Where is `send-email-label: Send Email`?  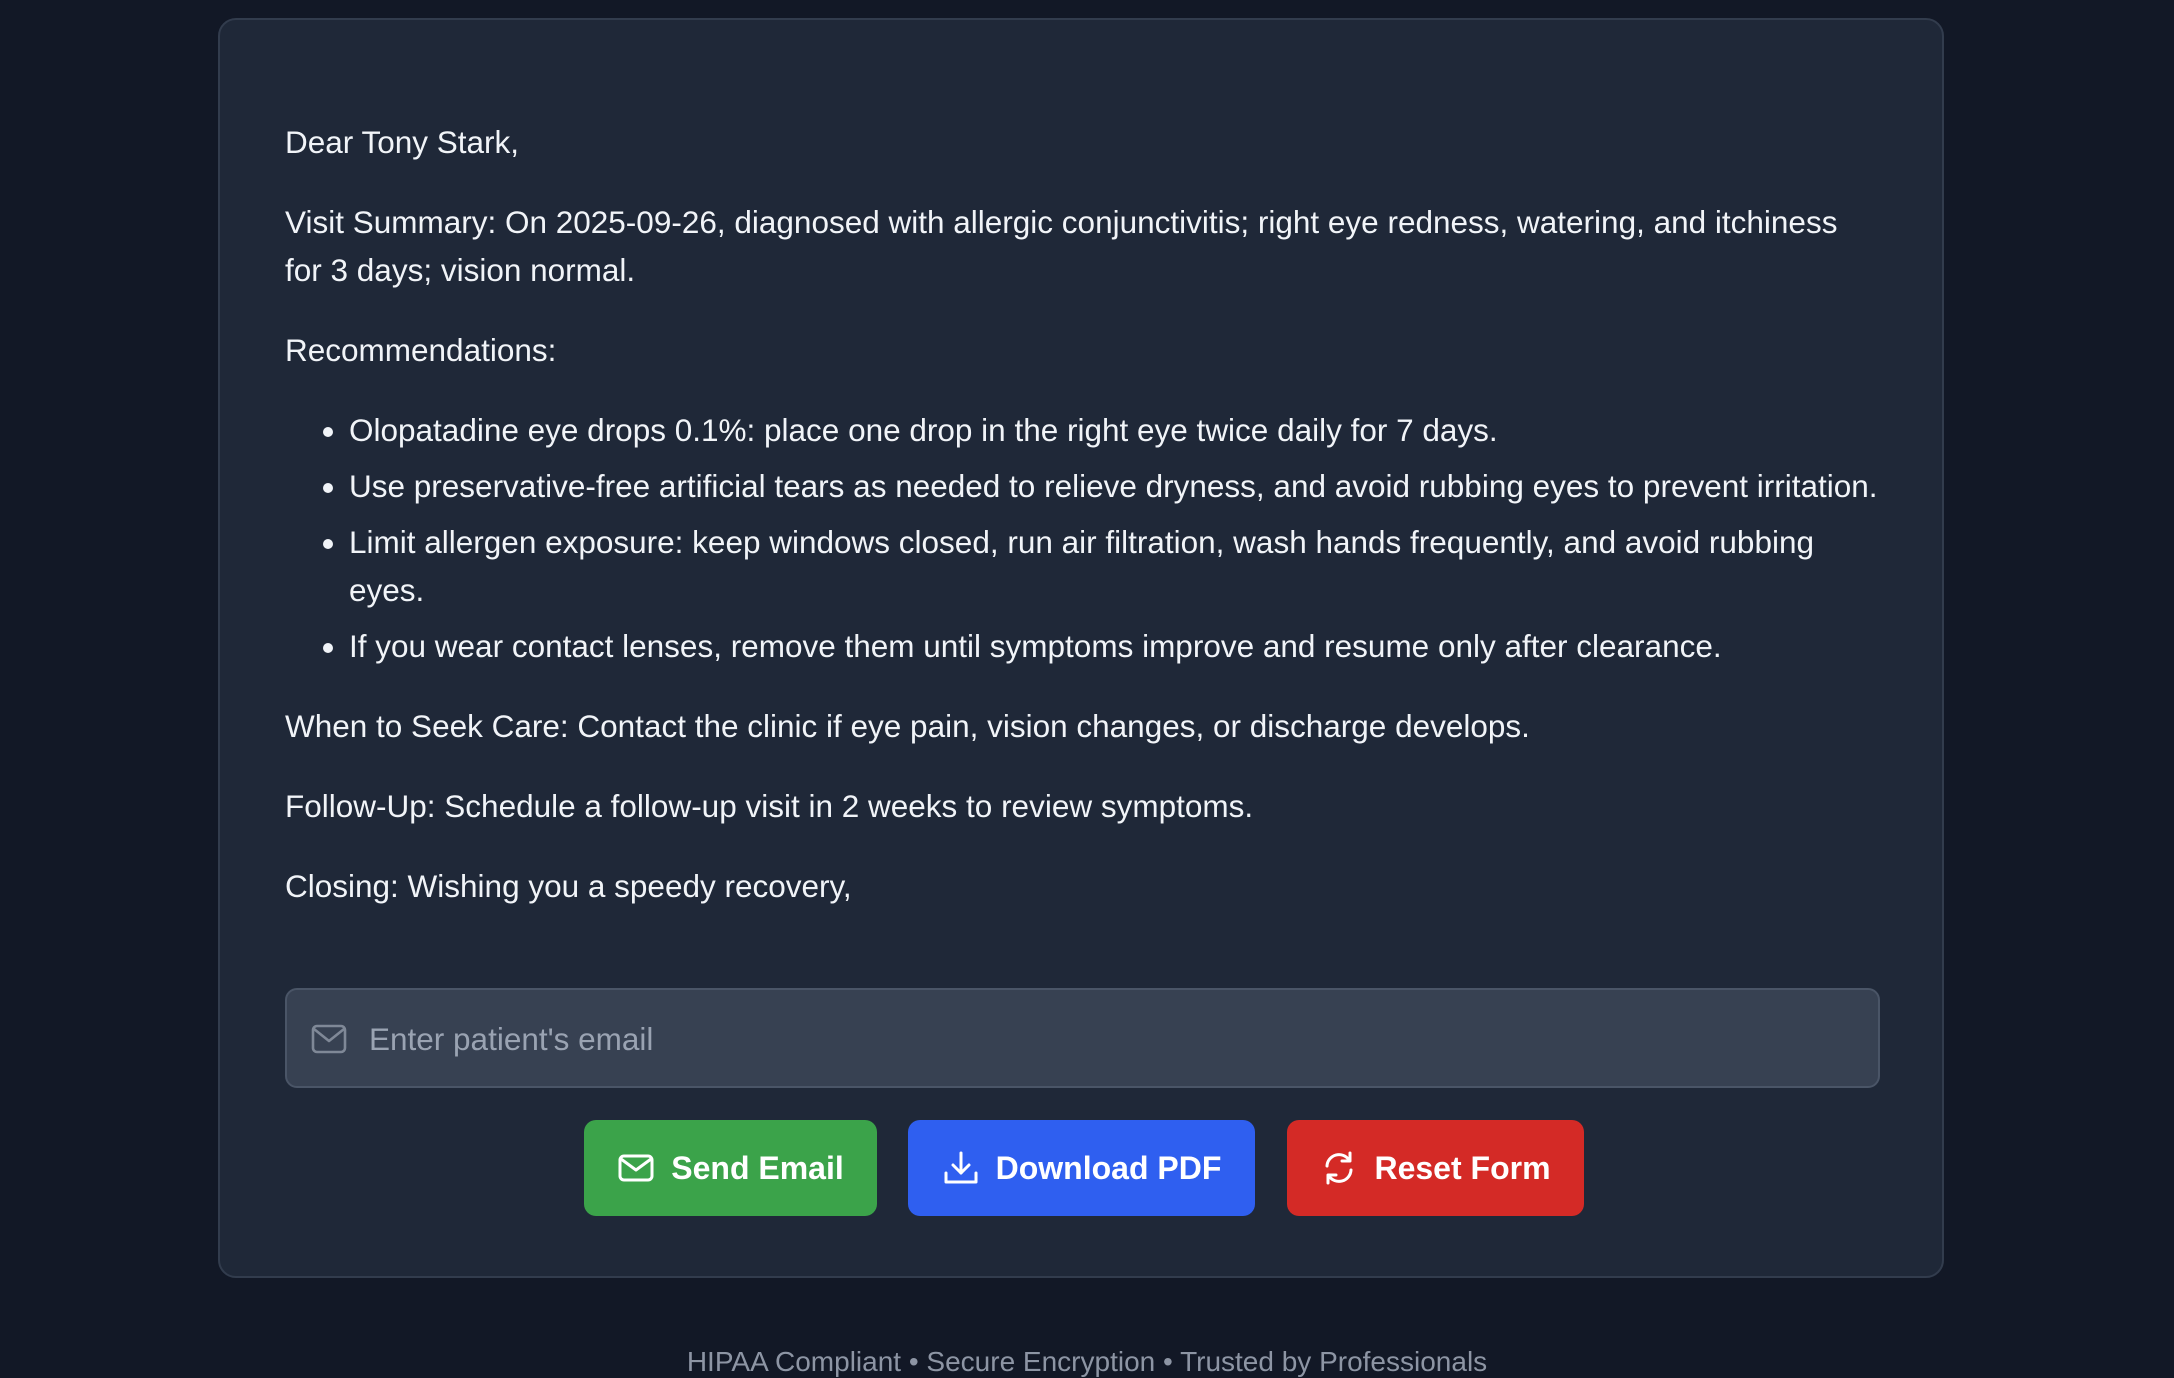 send-email-label: Send Email is located at coordinates (757, 1167).